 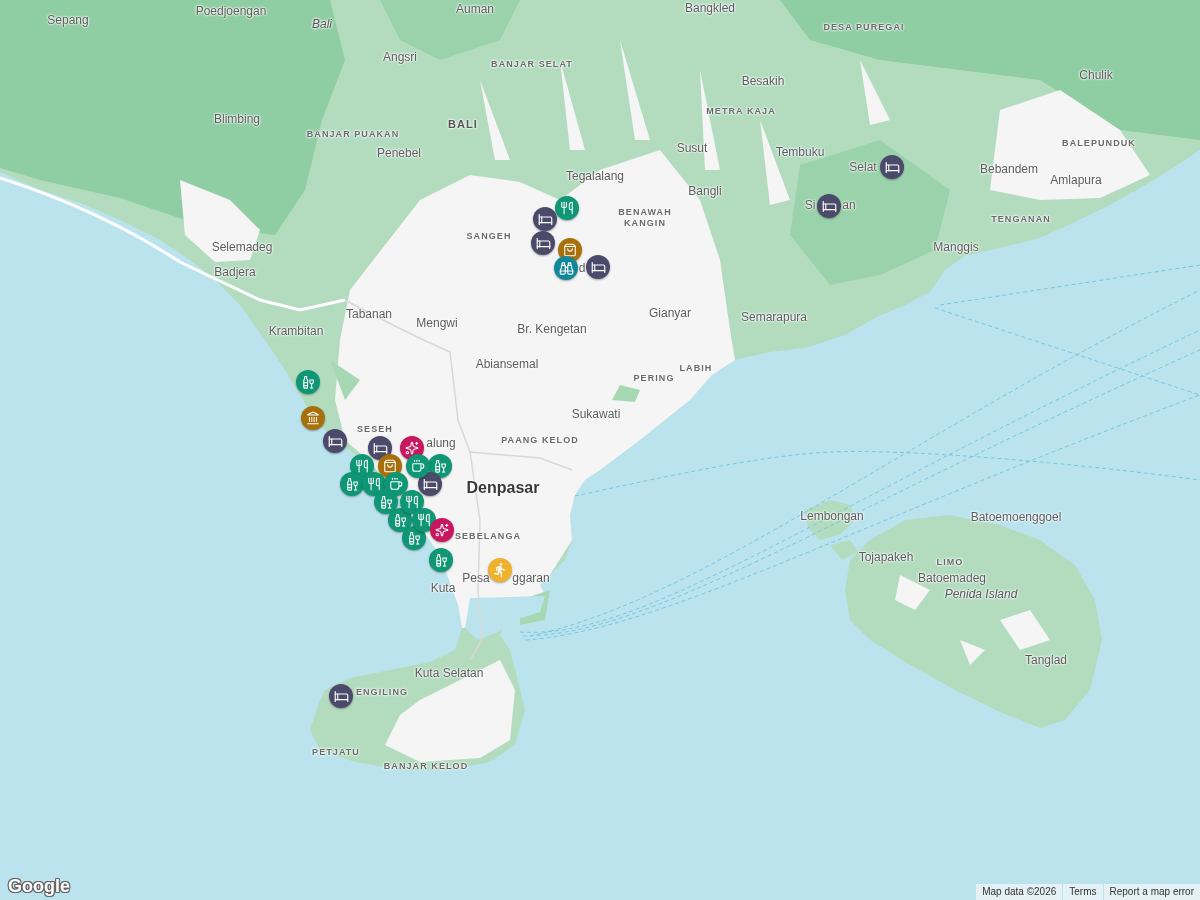 I want to click on place-label: Abiansemal, so click(x=507, y=364).